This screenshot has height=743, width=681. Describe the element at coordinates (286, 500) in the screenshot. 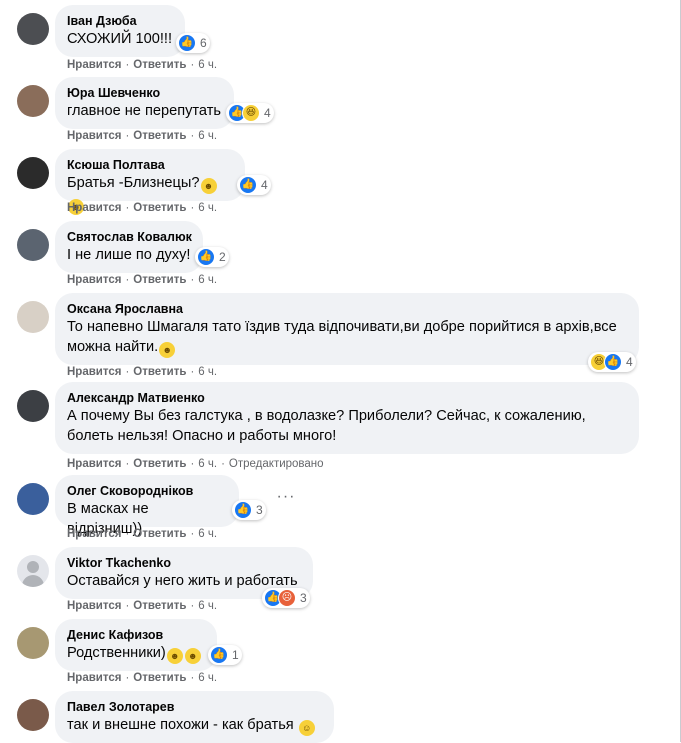

I see `more-options-icon: ···` at that location.